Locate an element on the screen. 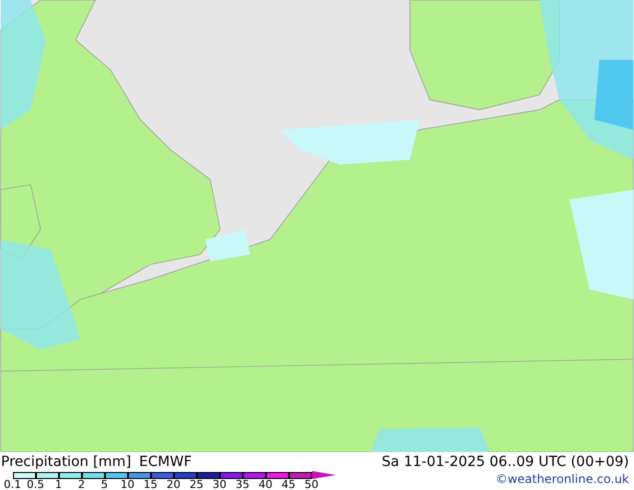 The height and width of the screenshot is (490, 634). tick-label: 25 is located at coordinates (196, 484).